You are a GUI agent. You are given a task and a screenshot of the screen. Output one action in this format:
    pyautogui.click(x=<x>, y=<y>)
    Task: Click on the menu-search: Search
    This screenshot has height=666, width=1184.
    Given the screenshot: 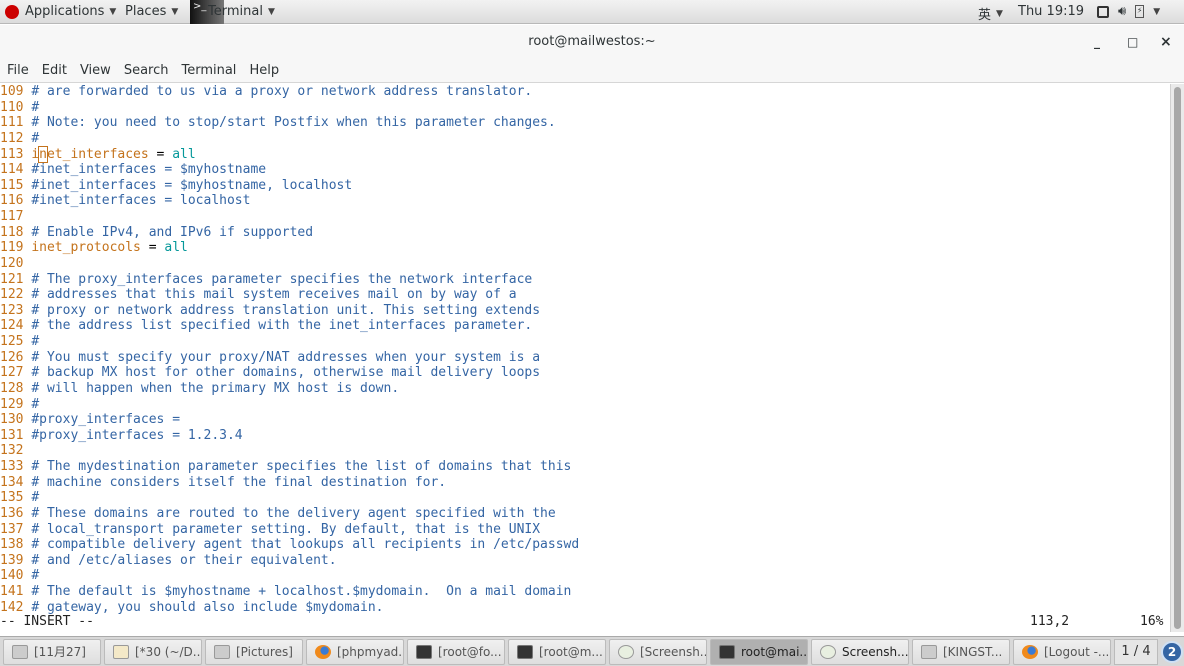 What is the action you would take?
    pyautogui.click(x=146, y=70)
    